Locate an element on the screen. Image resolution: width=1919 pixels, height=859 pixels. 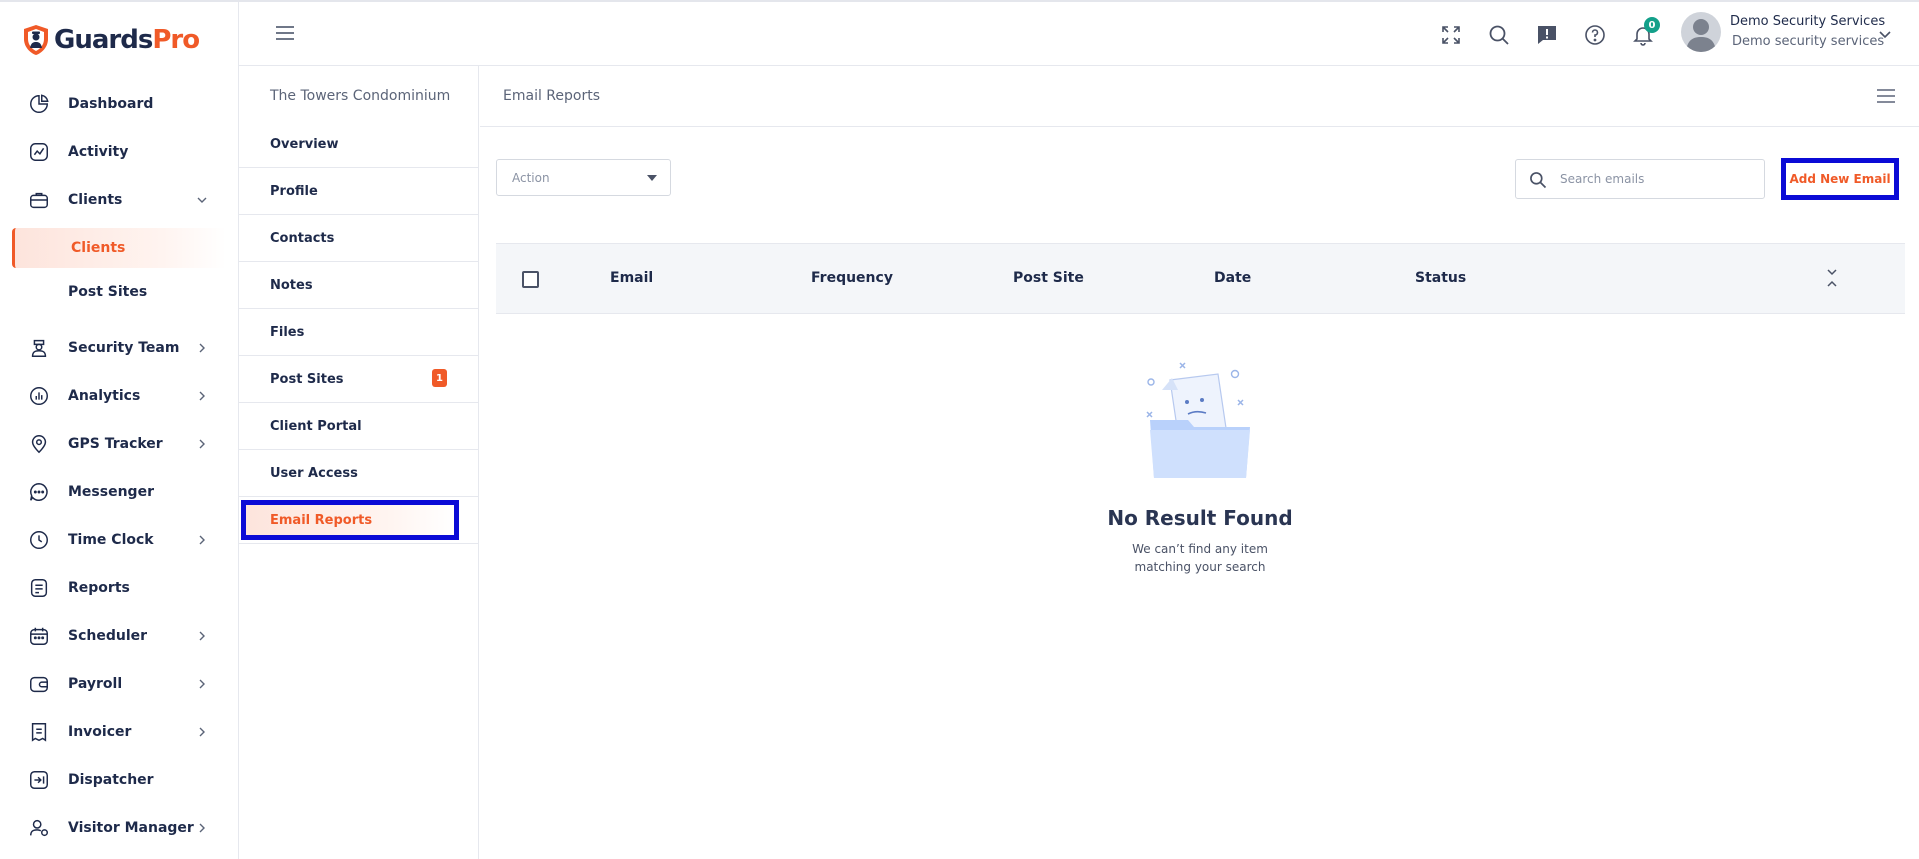
sidebar-item-dashboard: Dashboard is located at coordinates (119, 104).